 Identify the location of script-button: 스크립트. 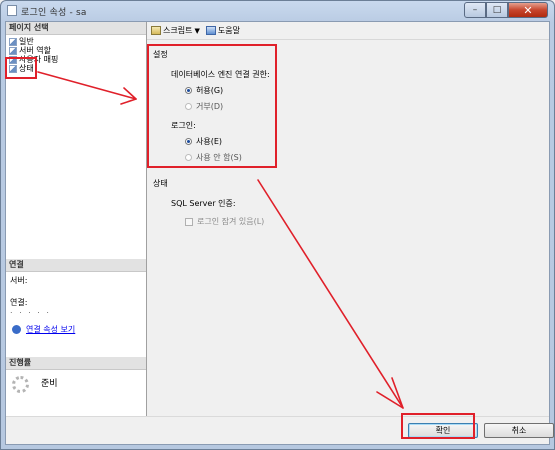
(177, 30).